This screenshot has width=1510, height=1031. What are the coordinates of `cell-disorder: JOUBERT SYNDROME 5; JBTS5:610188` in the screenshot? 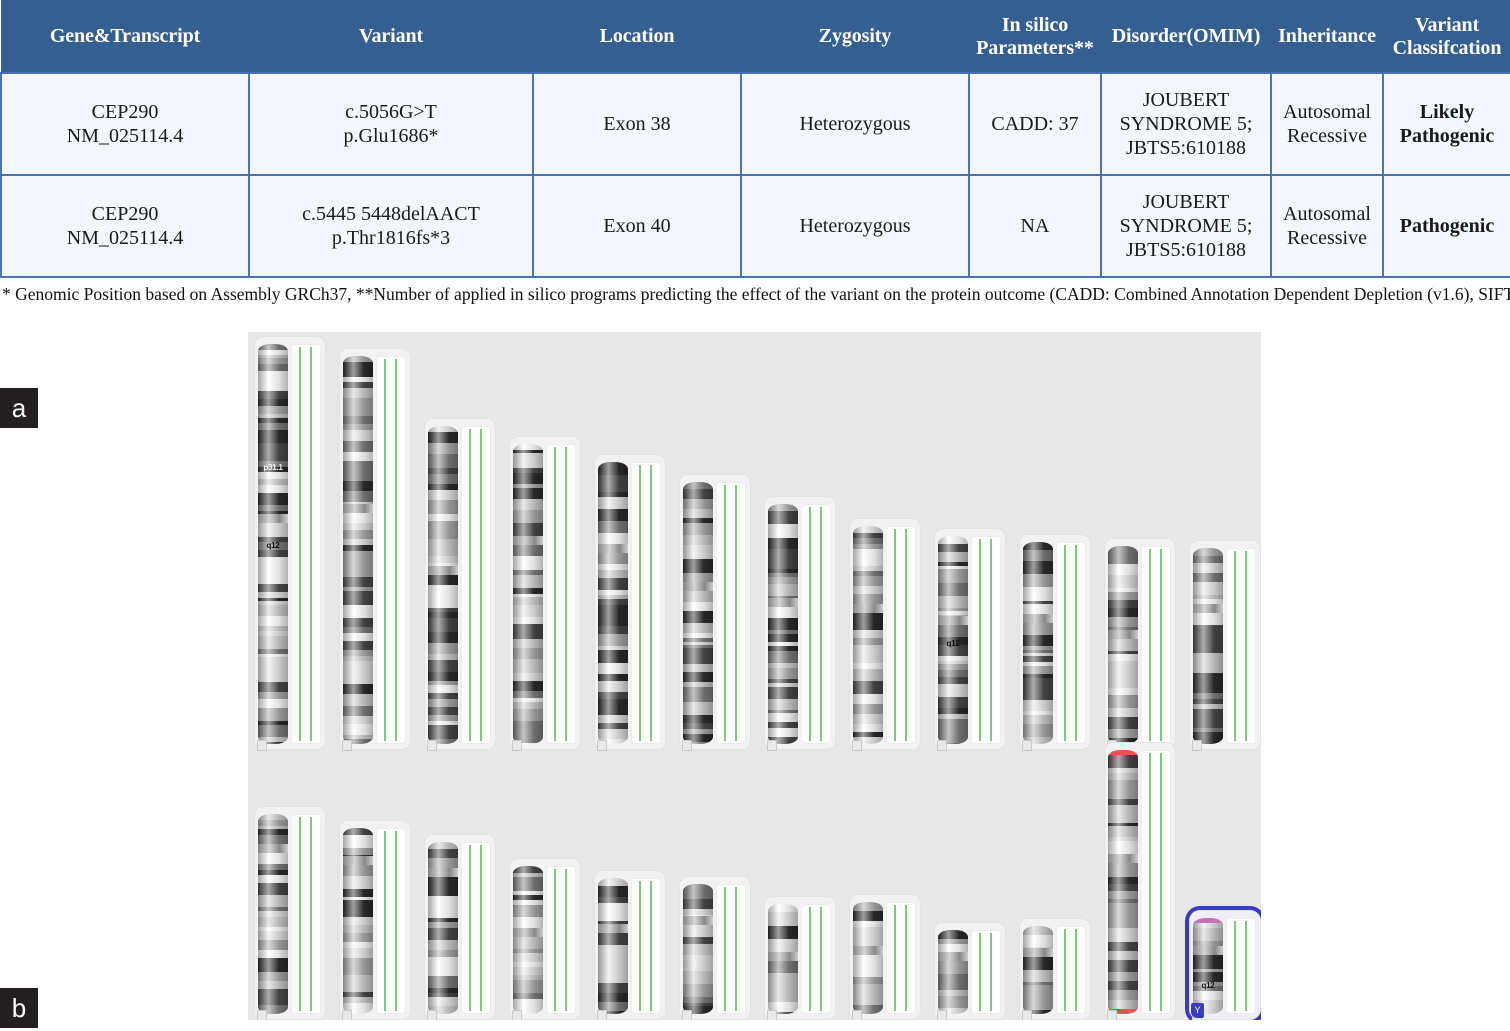 It's located at (1186, 226).